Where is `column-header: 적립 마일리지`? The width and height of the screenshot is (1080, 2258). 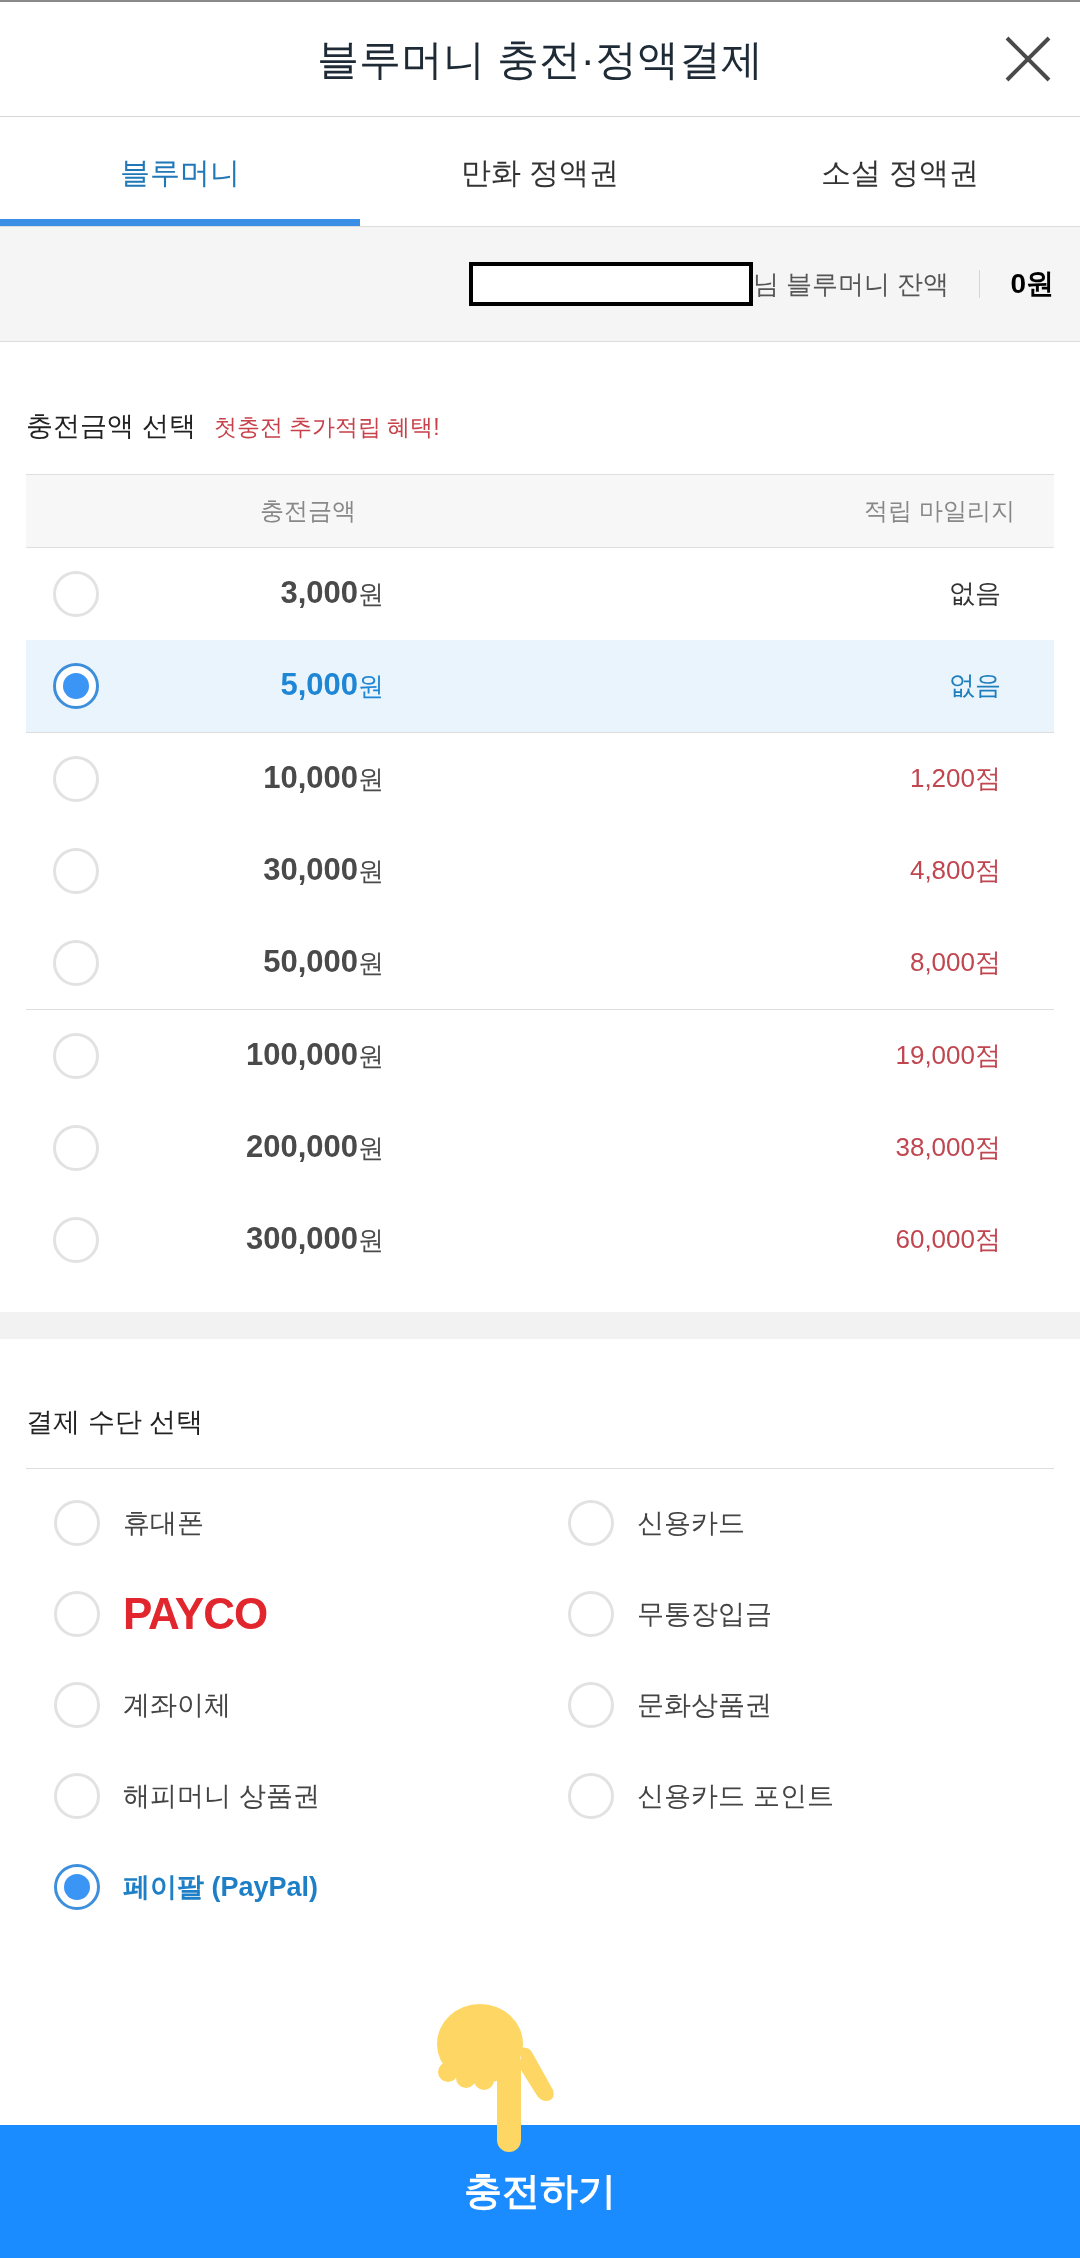
column-header: 적립 마일리지 is located at coordinates (940, 510).